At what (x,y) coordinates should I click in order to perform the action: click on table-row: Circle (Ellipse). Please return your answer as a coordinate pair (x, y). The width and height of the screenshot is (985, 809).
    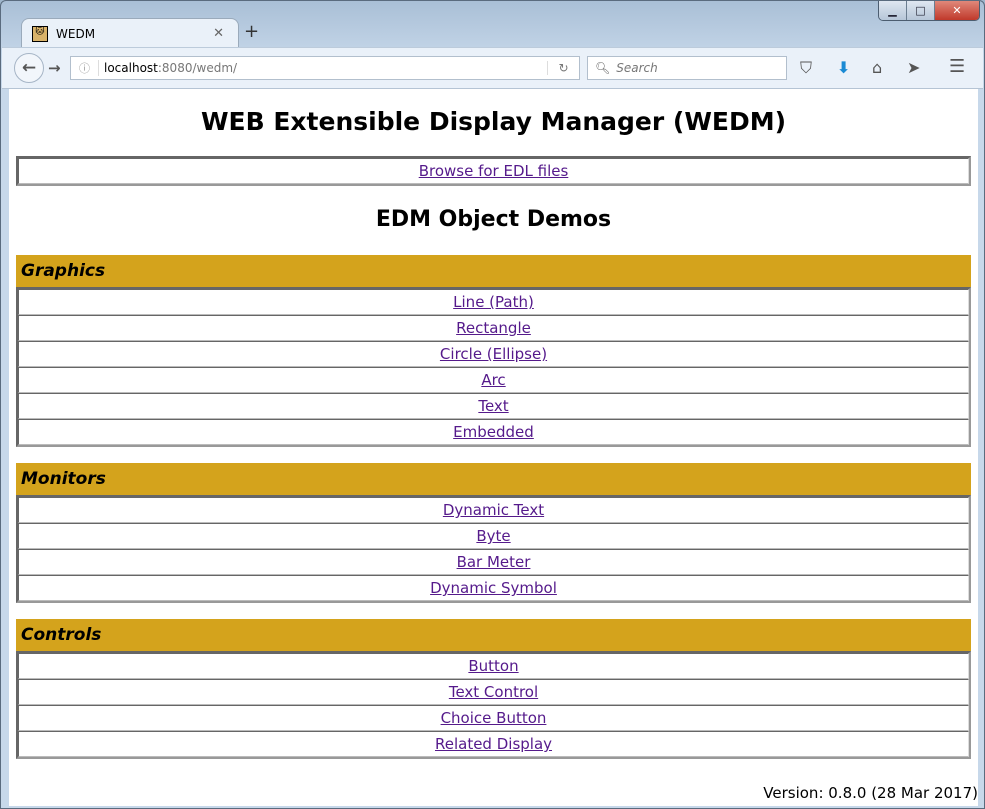
    Looking at the image, I should click on (493, 354).